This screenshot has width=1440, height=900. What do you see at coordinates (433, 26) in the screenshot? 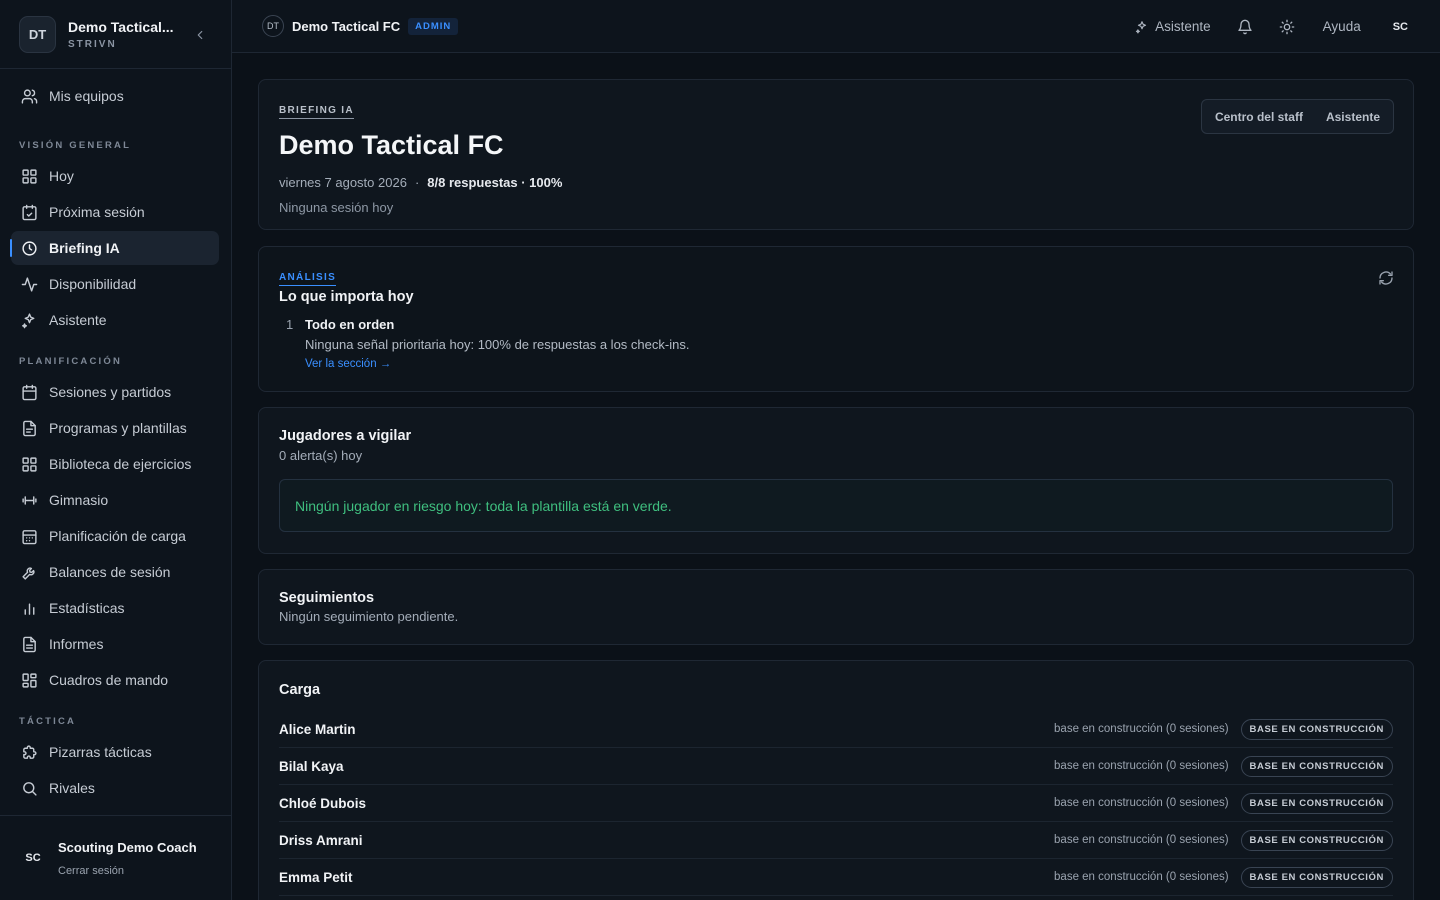
I see `role-badge: ADMIN` at bounding box center [433, 26].